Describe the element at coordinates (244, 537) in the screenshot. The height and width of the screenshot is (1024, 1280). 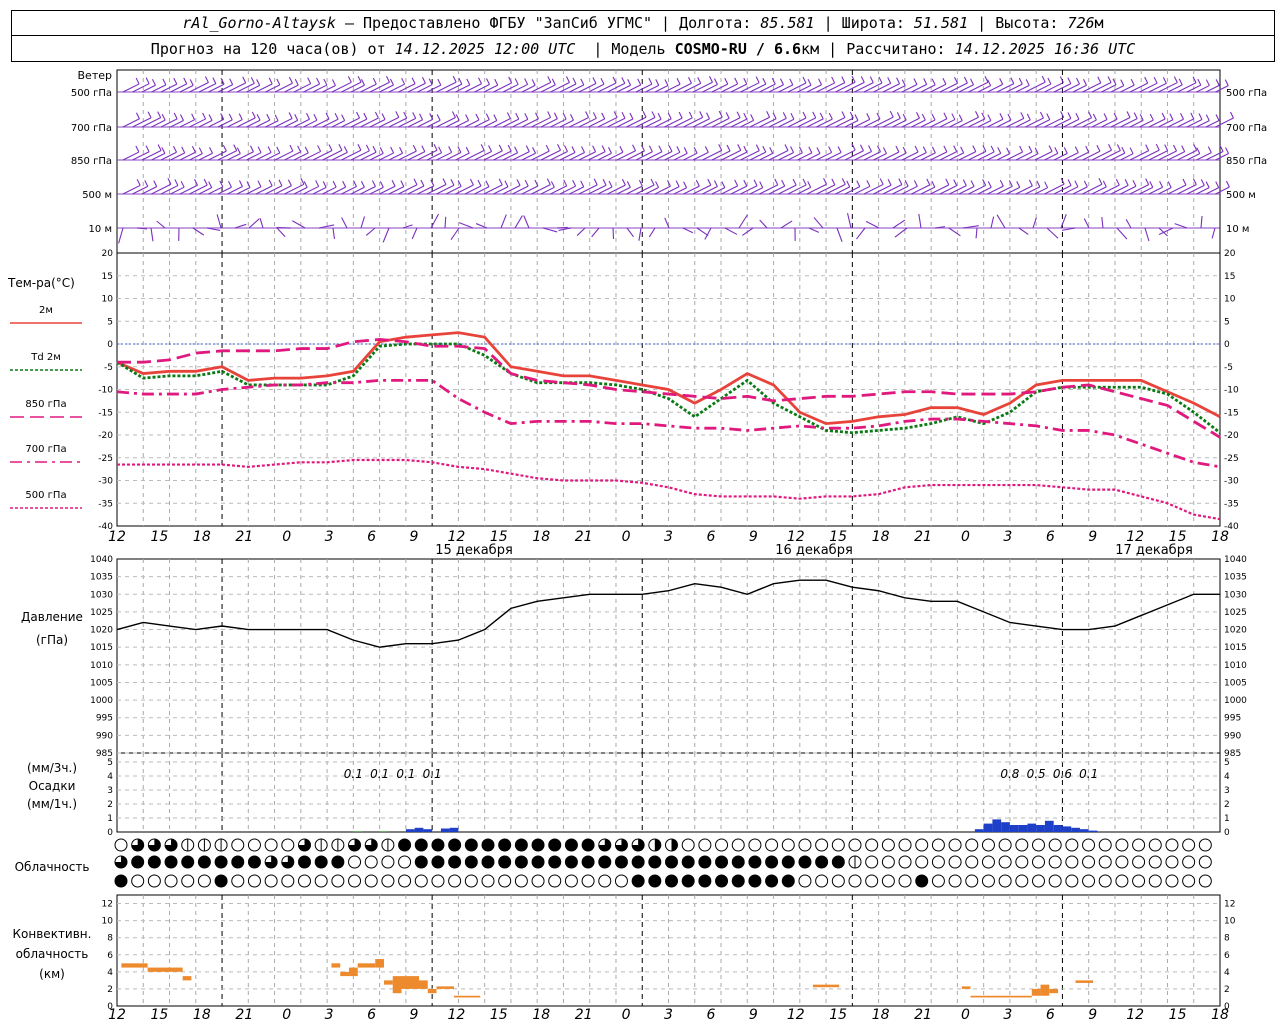
I see `hour-tick-label: 21` at that location.